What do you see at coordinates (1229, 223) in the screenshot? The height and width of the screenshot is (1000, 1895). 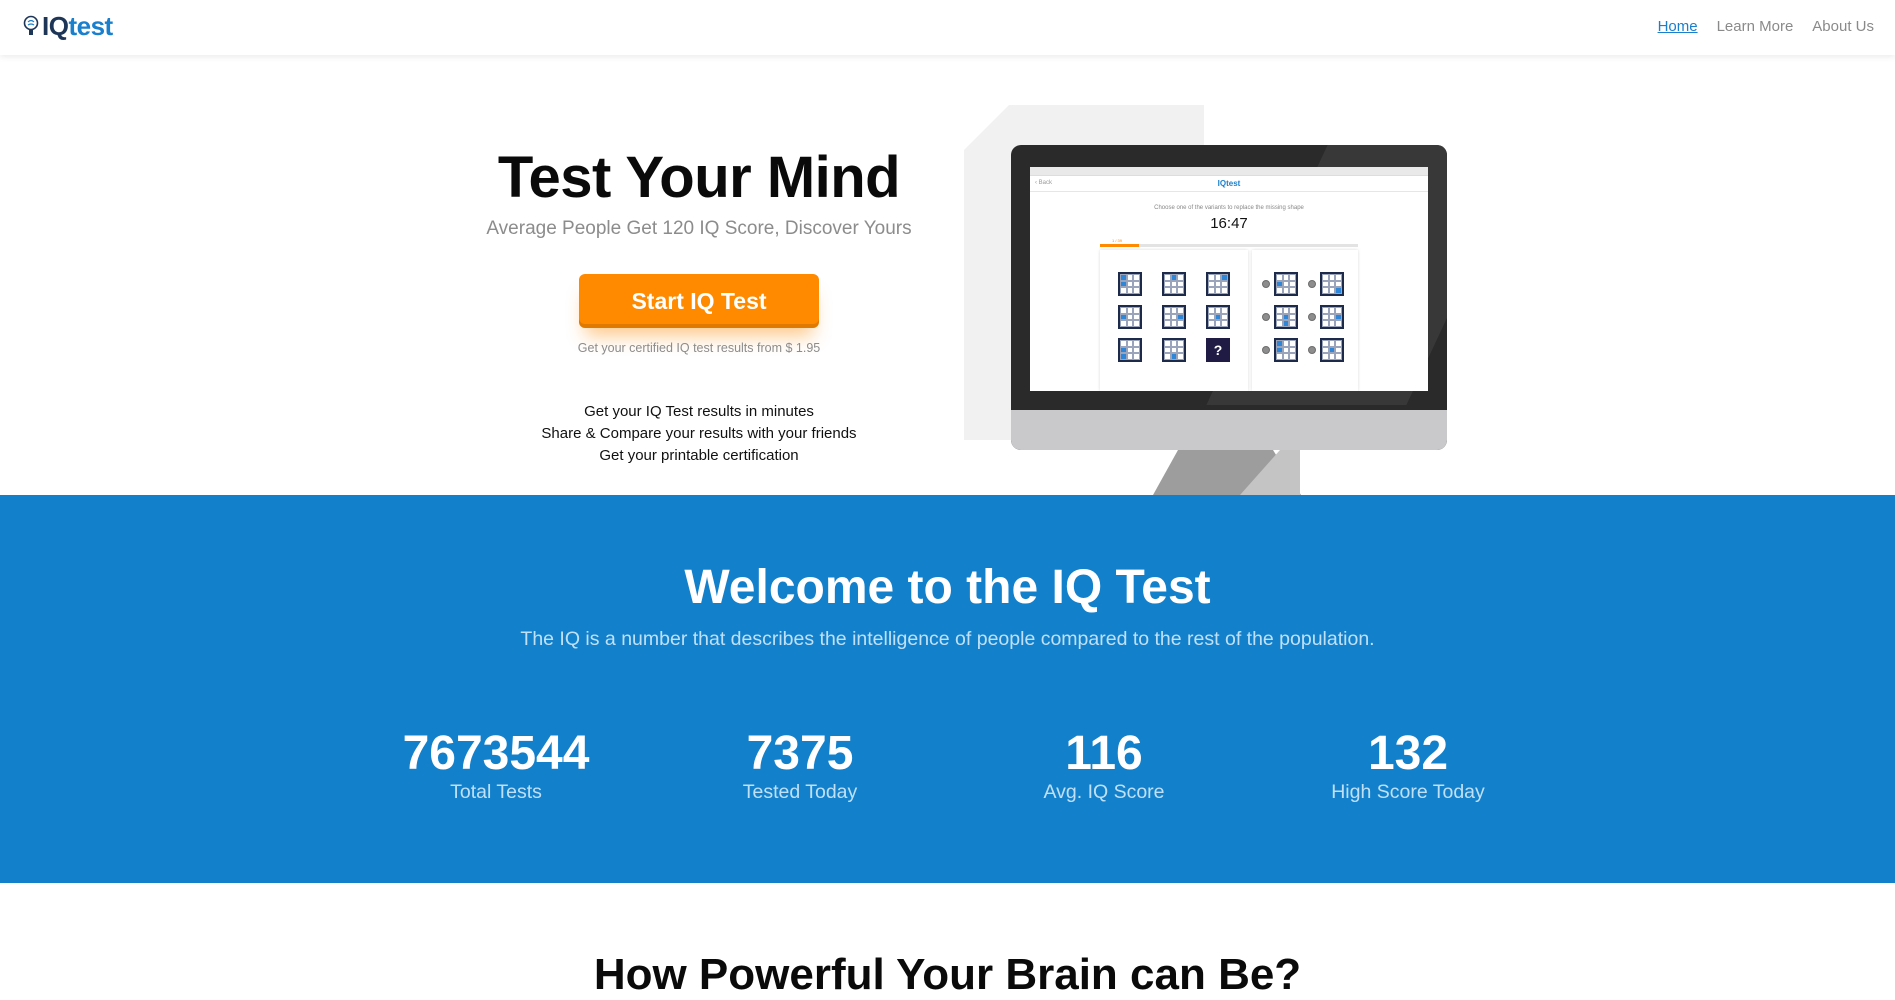 I see `preview-timer: 16:47` at bounding box center [1229, 223].